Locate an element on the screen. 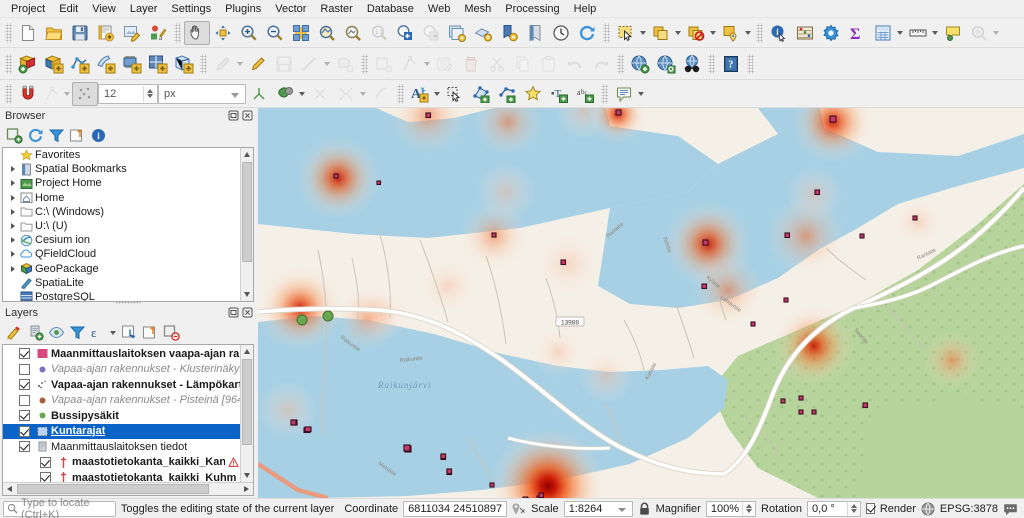  collapse-all-layers-icon is located at coordinates (150, 332).